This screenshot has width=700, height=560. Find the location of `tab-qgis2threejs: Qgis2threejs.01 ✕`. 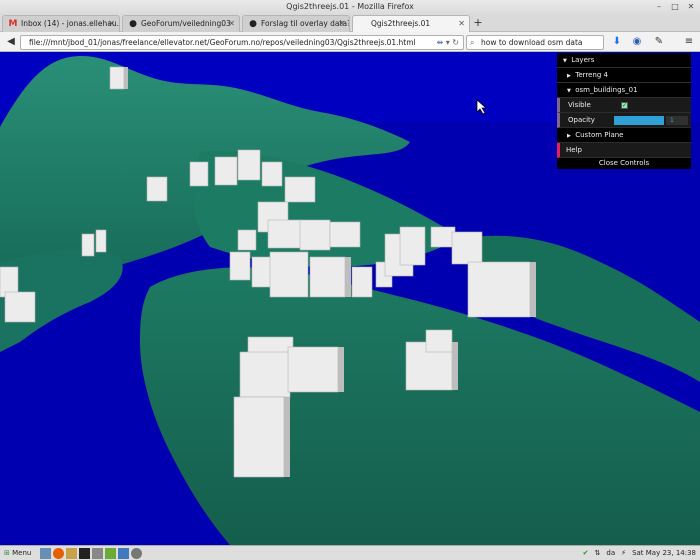

tab-qgis2threejs: Qgis2threejs.01 ✕ is located at coordinates (411, 23).